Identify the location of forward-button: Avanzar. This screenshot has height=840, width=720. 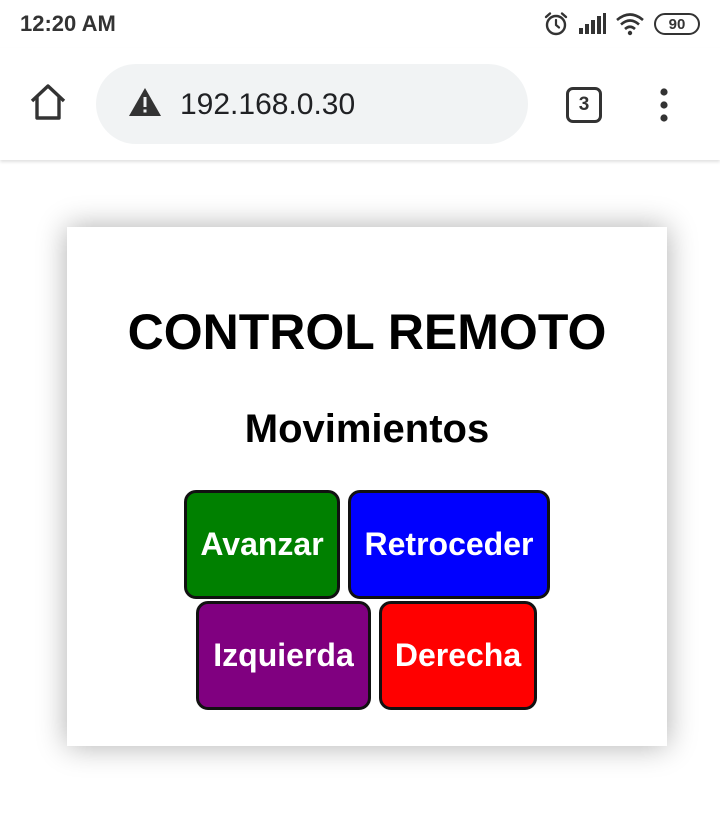
(262, 544).